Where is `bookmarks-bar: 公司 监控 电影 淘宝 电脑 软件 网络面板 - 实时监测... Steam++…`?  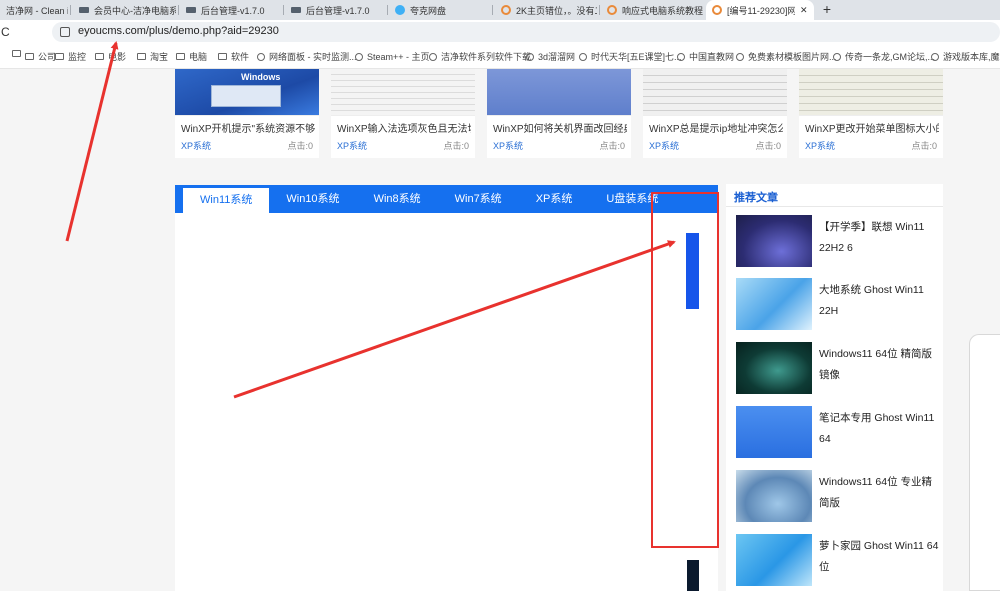 bookmarks-bar: 公司 监控 电影 淘宝 电脑 软件 网络面板 - 实时监测... Steam++… is located at coordinates (500, 56).